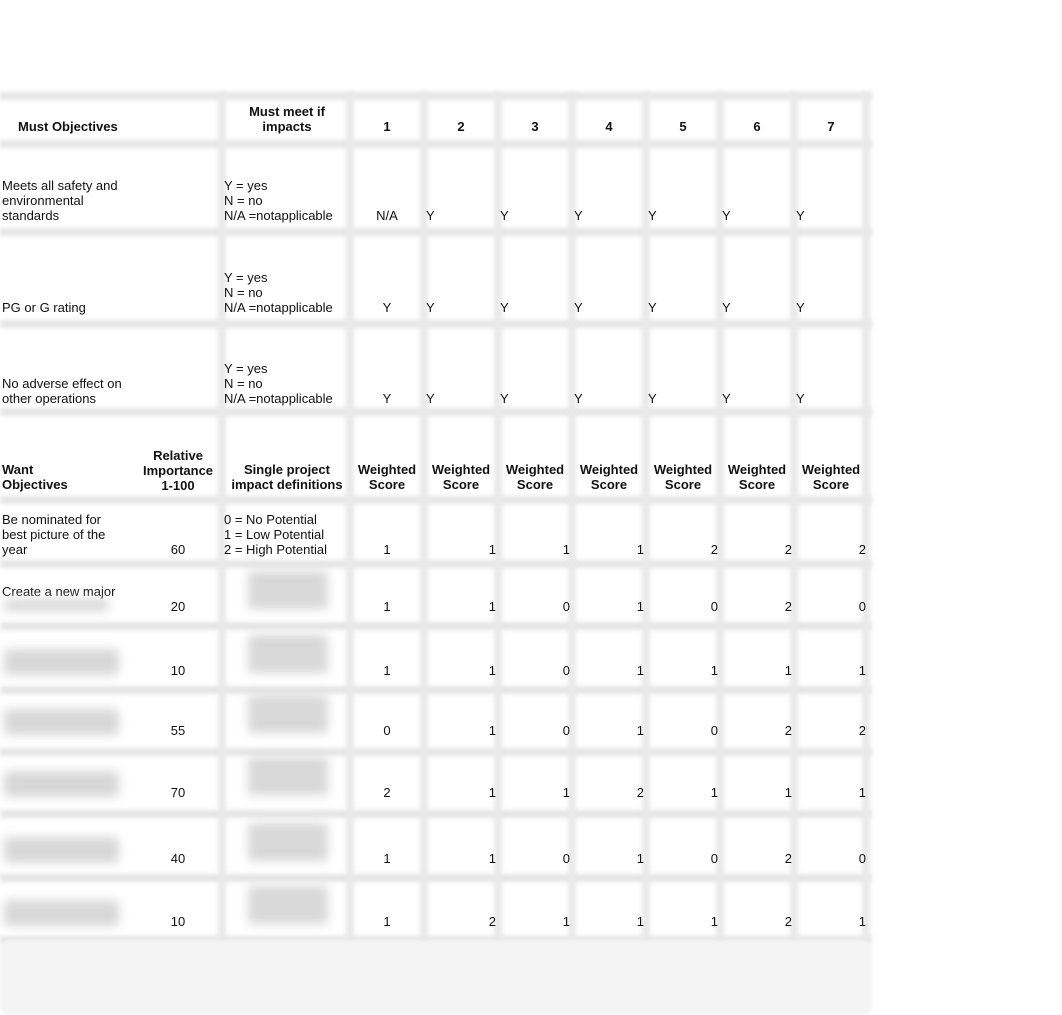 The height and width of the screenshot is (1015, 1062). What do you see at coordinates (609, 126) in the screenshot?
I see `project-number-header: 4` at bounding box center [609, 126].